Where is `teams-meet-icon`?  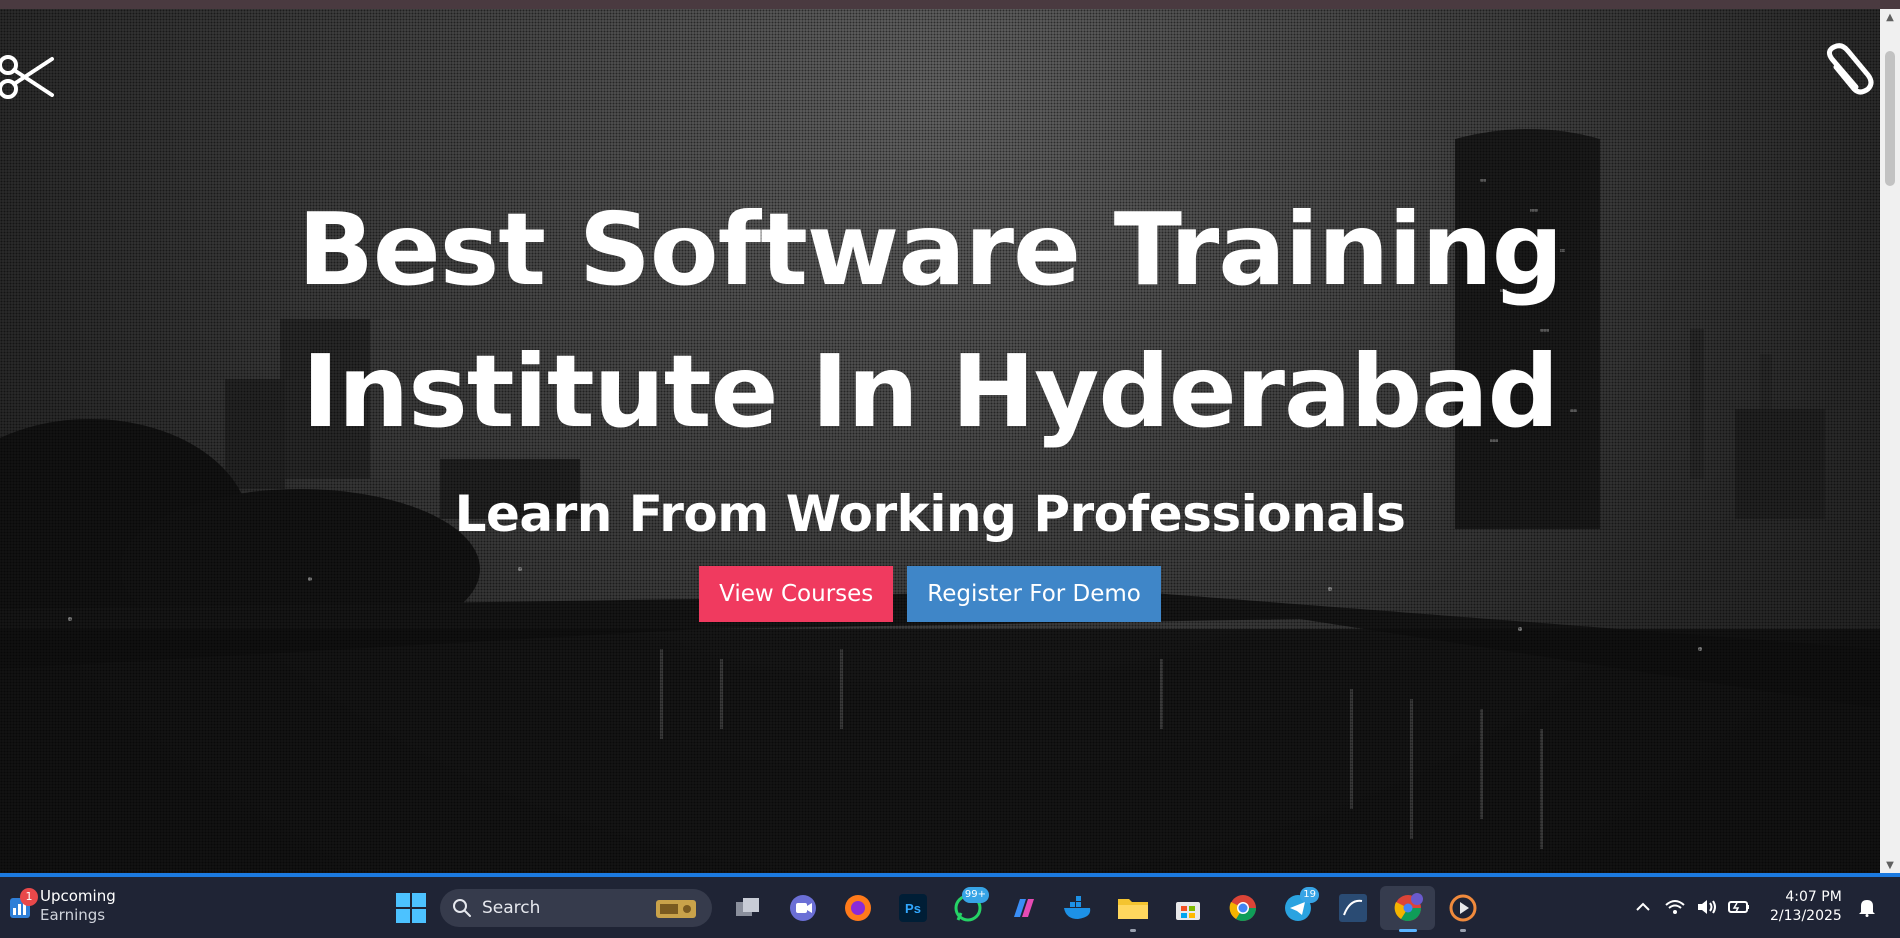
teams-meet-icon is located at coordinates (802, 908).